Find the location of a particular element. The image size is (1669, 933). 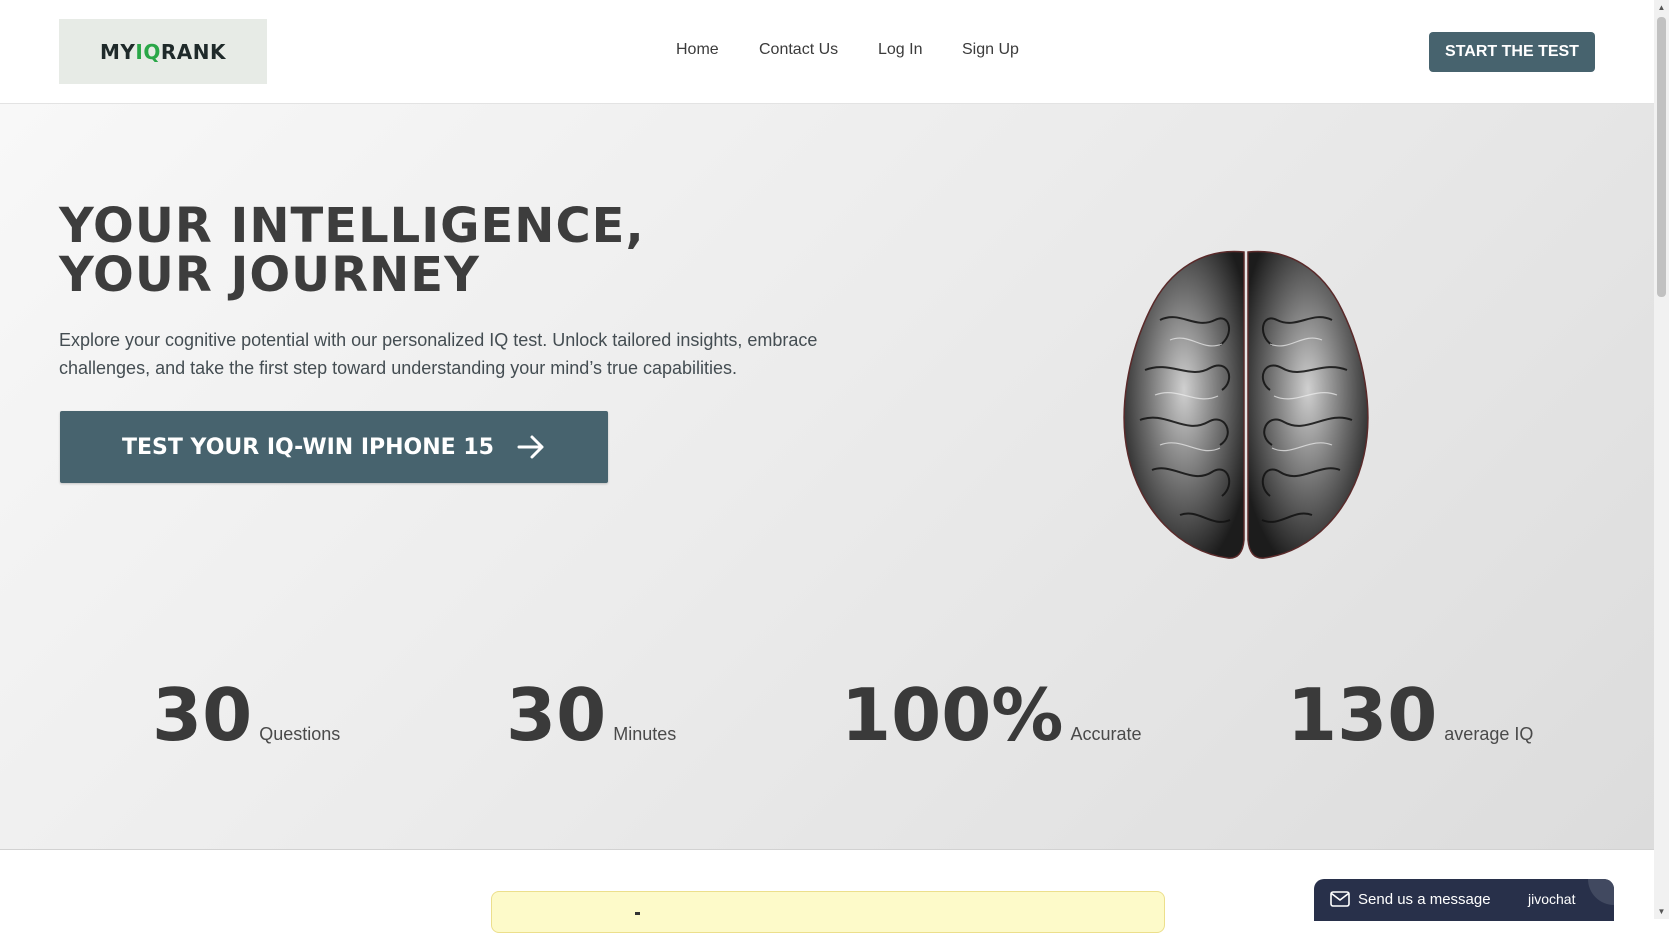

logo-text-my: MY is located at coordinates (118, 51).